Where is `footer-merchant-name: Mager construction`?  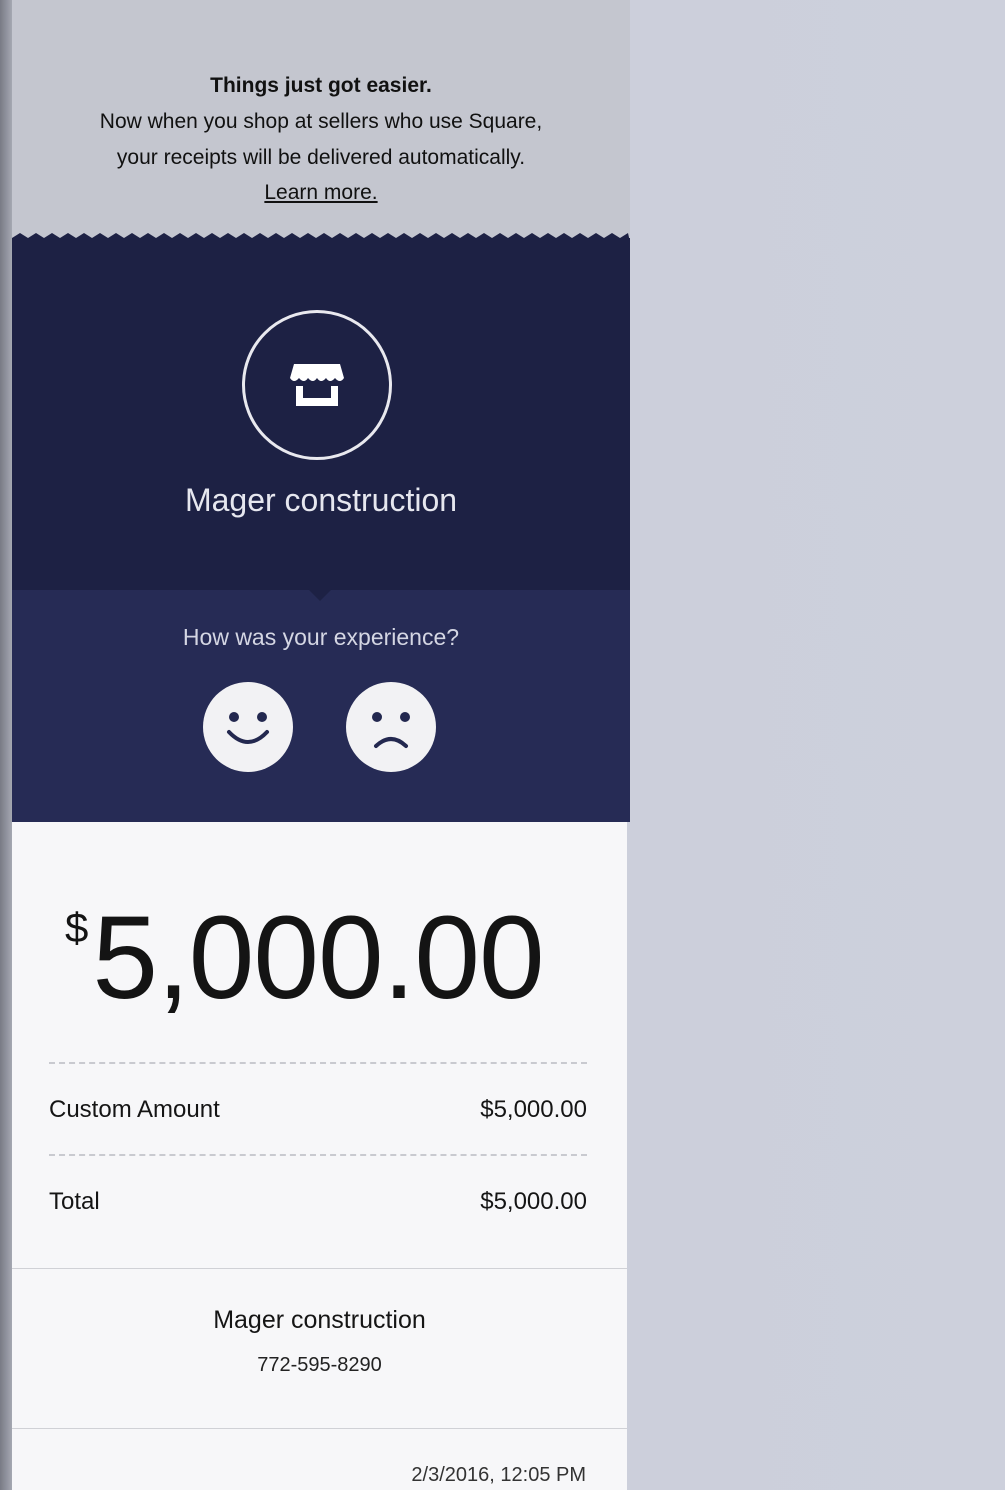 footer-merchant-name: Mager construction is located at coordinates (319, 1320).